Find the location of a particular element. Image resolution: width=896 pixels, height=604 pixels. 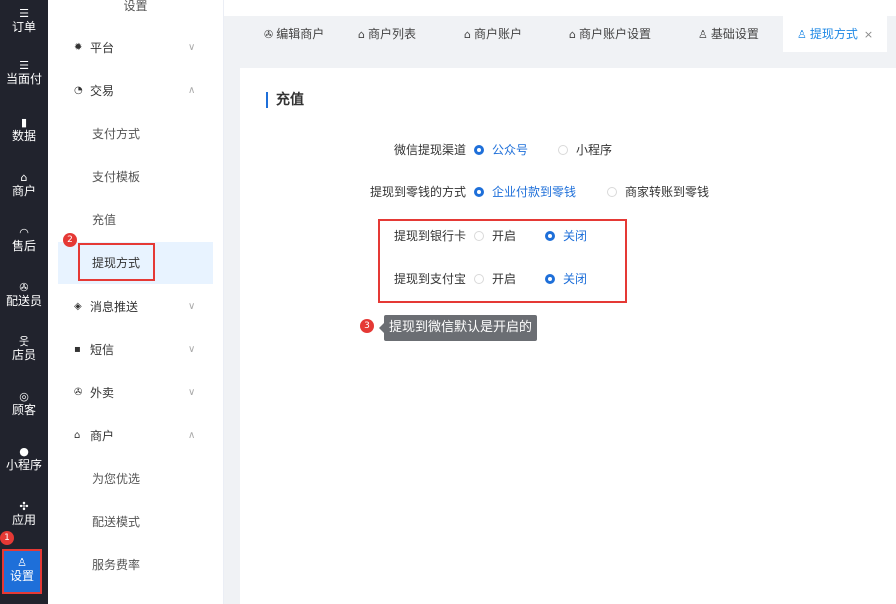

users-icon: 웃 is located at coordinates (24, 341).